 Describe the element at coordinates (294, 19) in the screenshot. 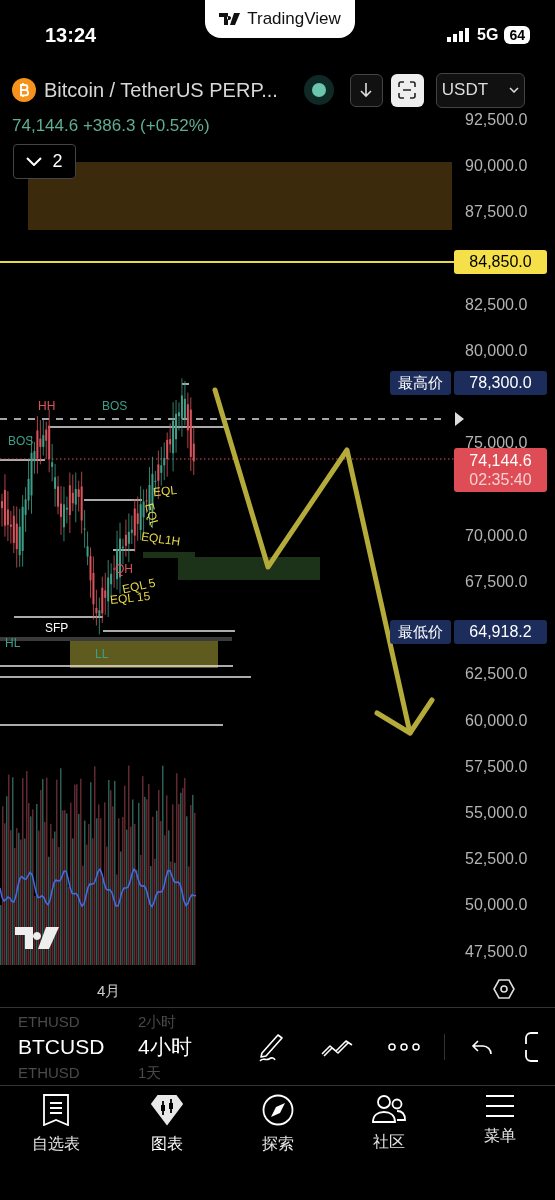

I see `brand-name: TradingView` at that location.